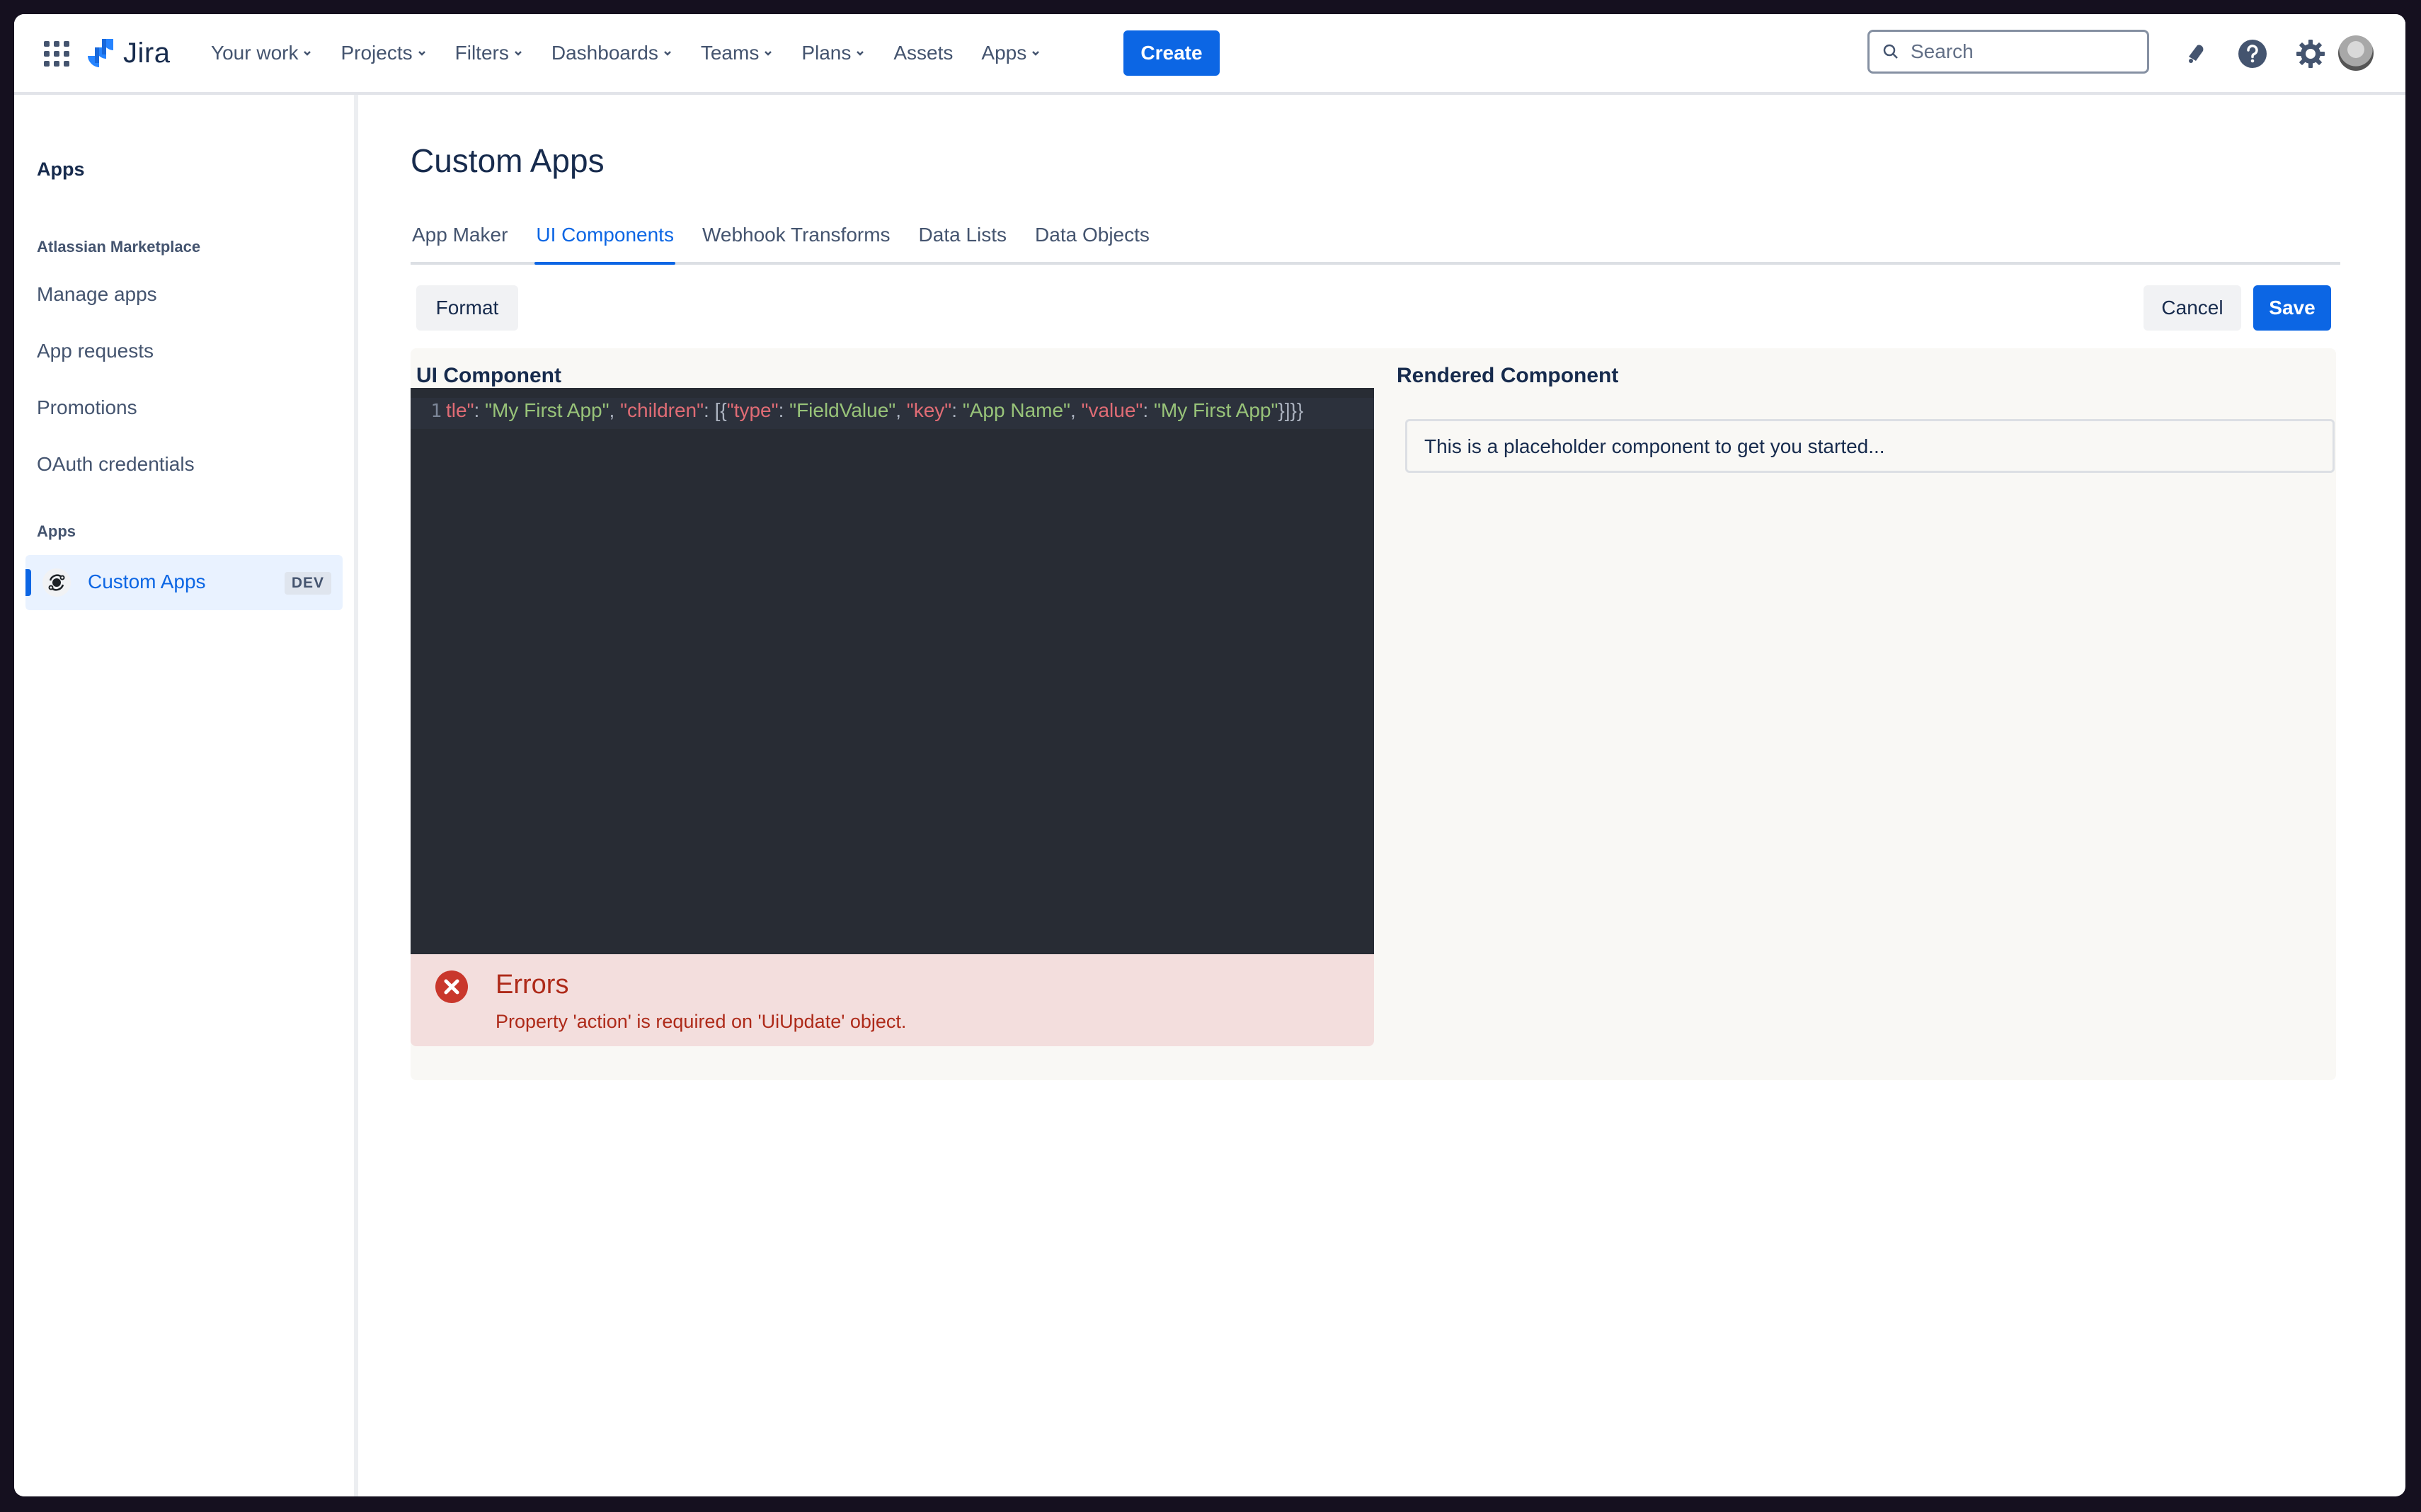 The width and height of the screenshot is (2421, 1512). I want to click on nav-projects: Projects, so click(383, 53).